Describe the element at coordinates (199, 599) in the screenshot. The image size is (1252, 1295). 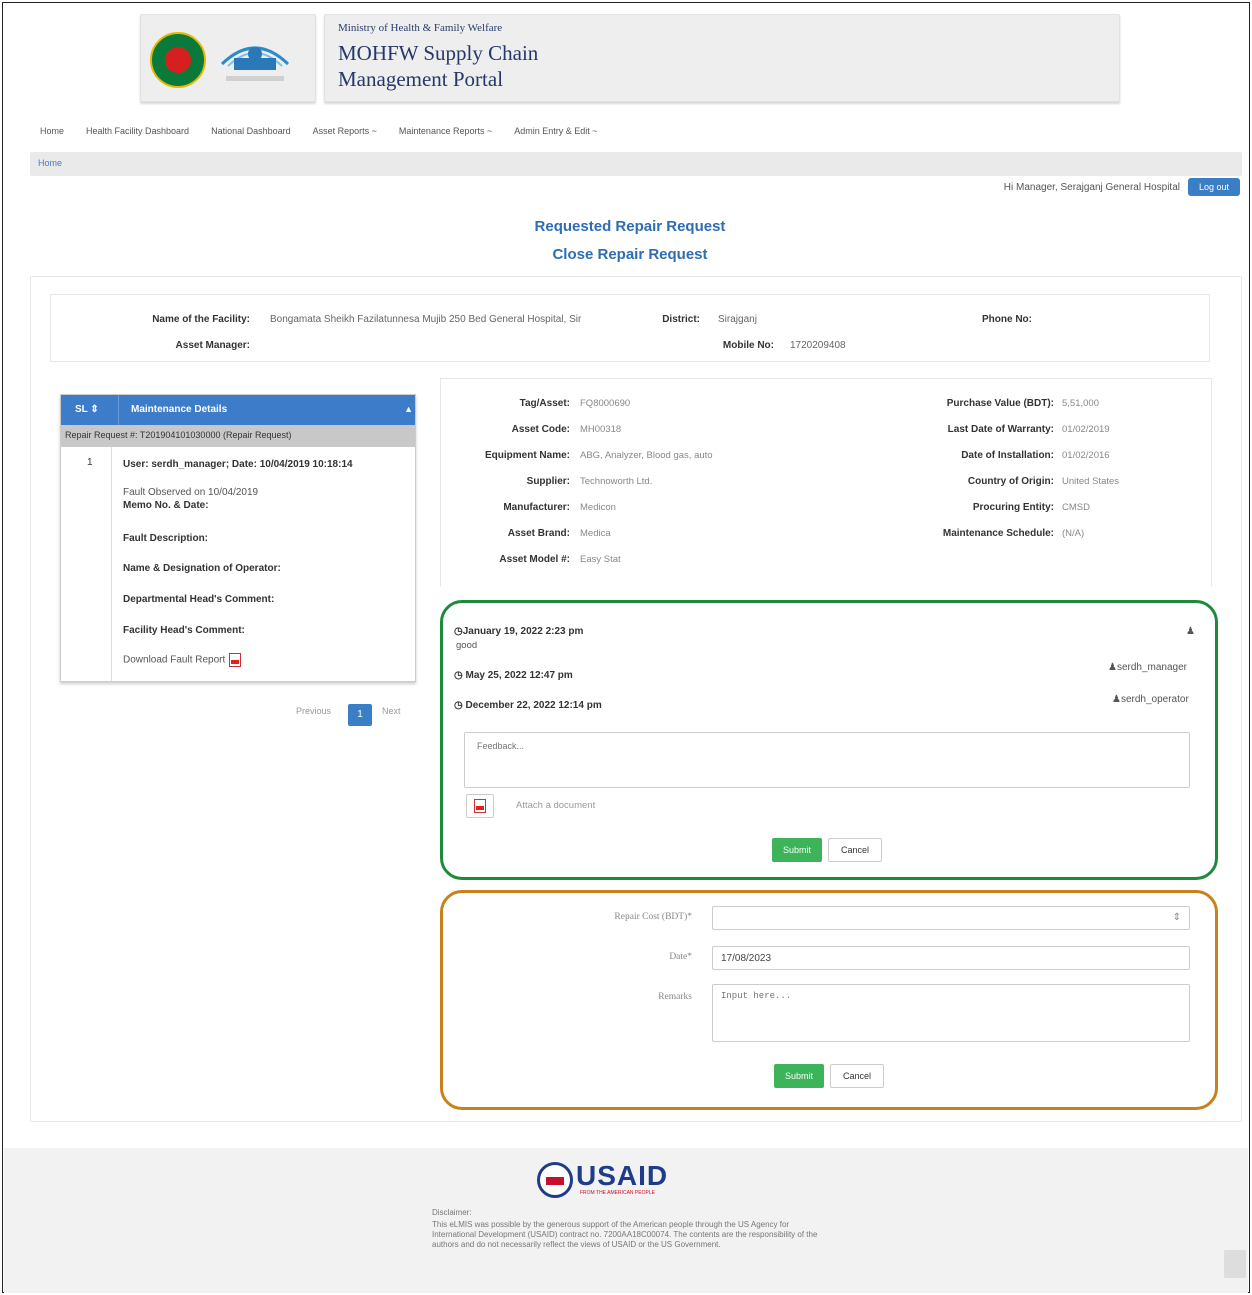
I see `dept-head-comment-label: Departmental Head's Comment:` at that location.